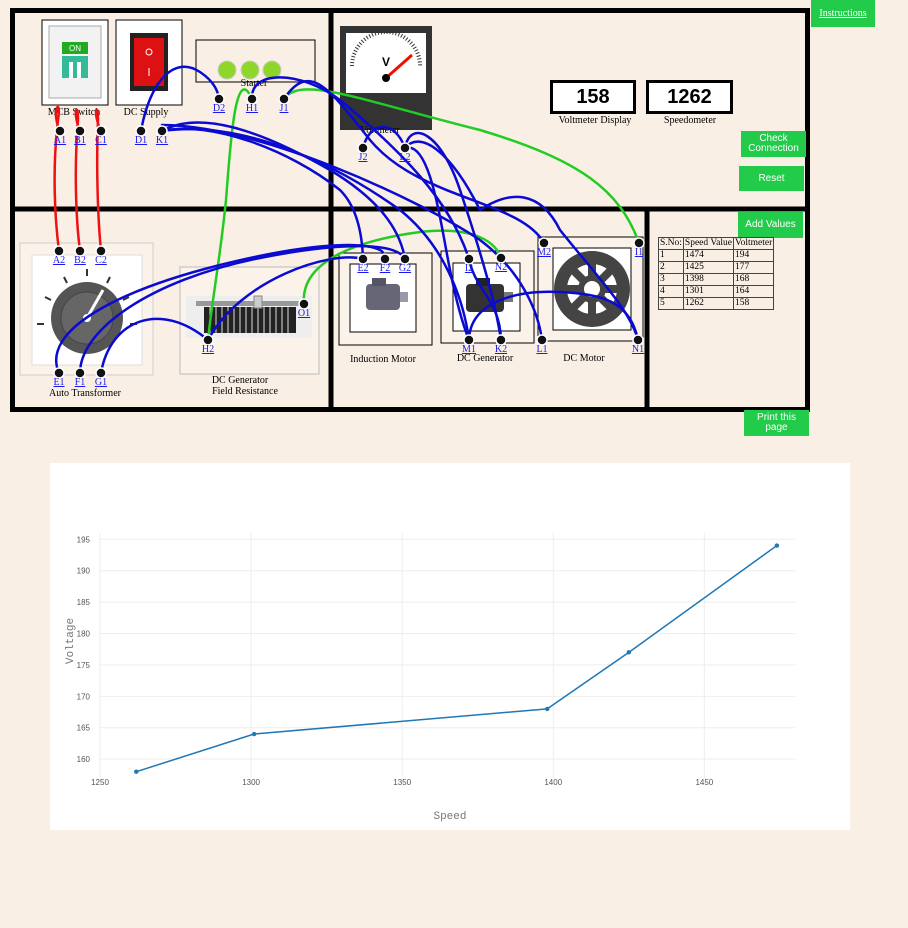 The height and width of the screenshot is (928, 908). I want to click on terminal-m1: M1, so click(469, 344).